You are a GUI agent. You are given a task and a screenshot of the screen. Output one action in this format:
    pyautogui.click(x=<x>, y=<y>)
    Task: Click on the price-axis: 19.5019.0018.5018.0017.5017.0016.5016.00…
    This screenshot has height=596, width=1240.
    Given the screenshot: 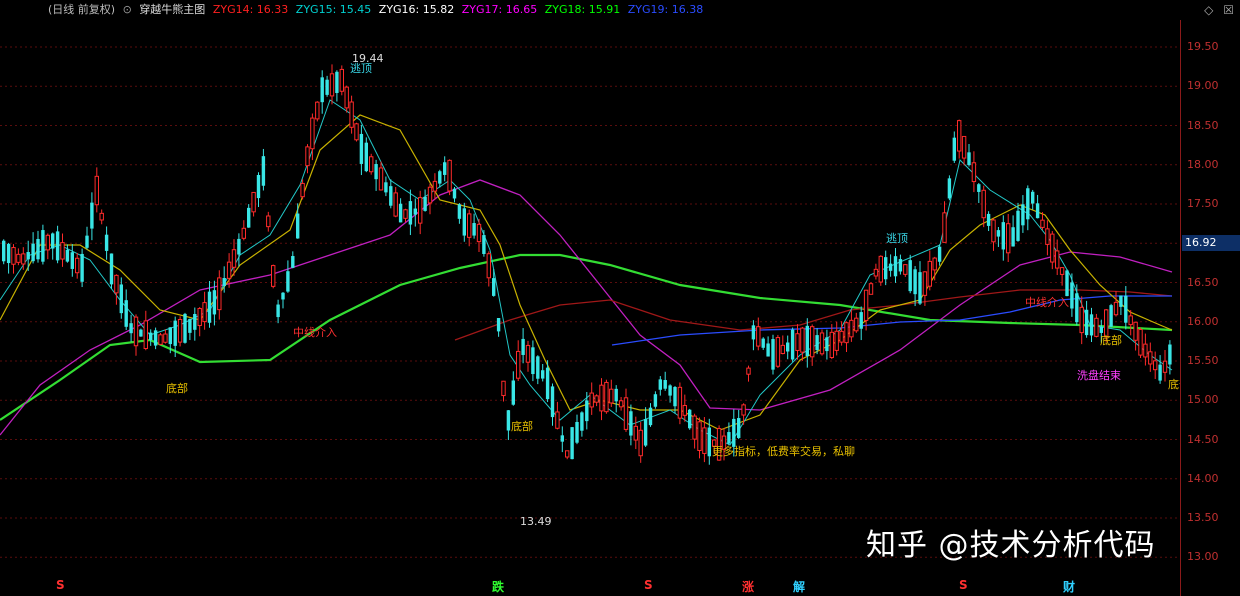 What is the action you would take?
    pyautogui.click(x=1210, y=308)
    